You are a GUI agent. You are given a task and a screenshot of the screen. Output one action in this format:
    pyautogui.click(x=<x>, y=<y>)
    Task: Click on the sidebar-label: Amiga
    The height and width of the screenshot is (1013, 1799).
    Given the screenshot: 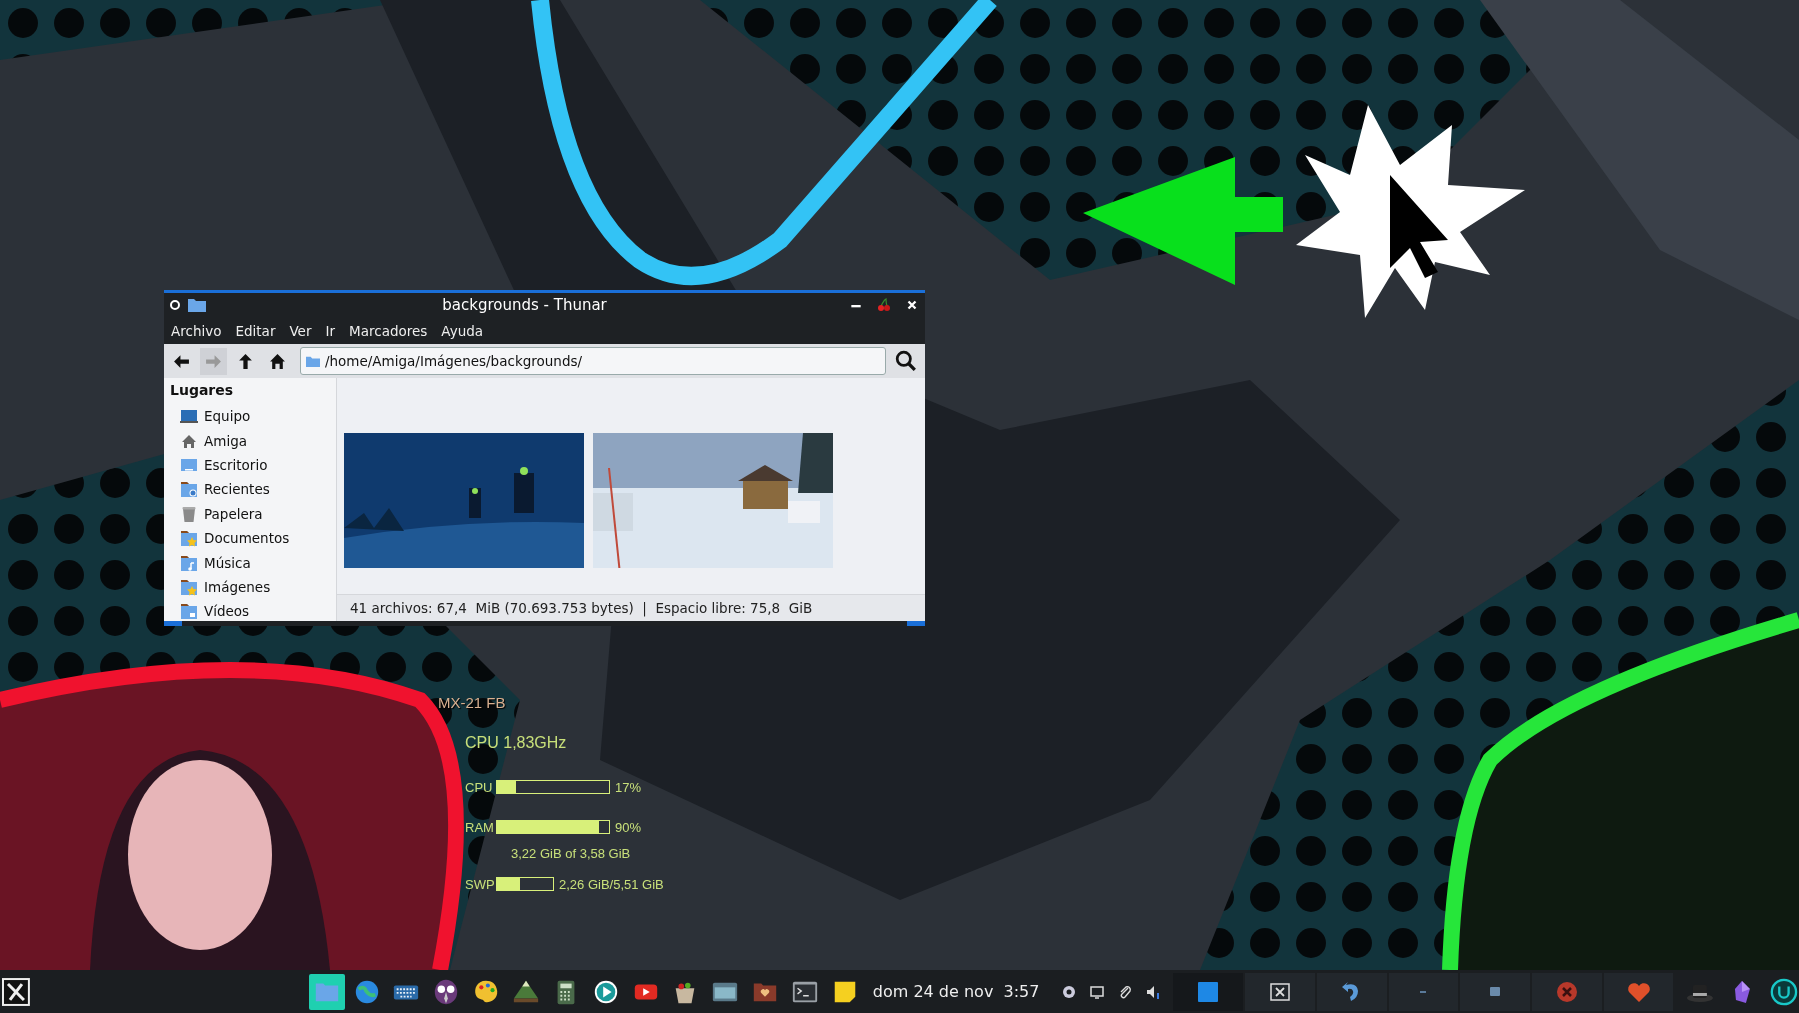 What is the action you would take?
    pyautogui.click(x=225, y=440)
    